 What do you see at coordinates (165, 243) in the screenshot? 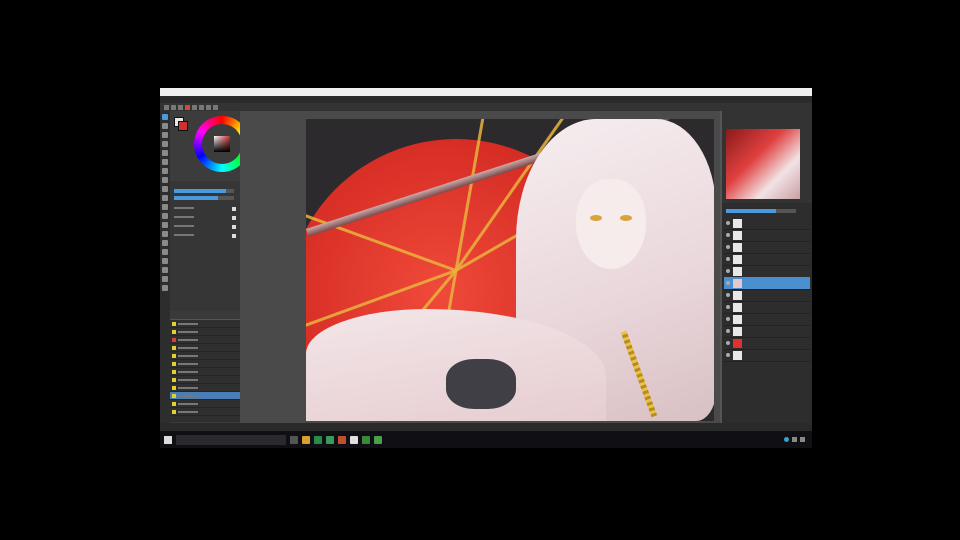
I see `transform-icon` at bounding box center [165, 243].